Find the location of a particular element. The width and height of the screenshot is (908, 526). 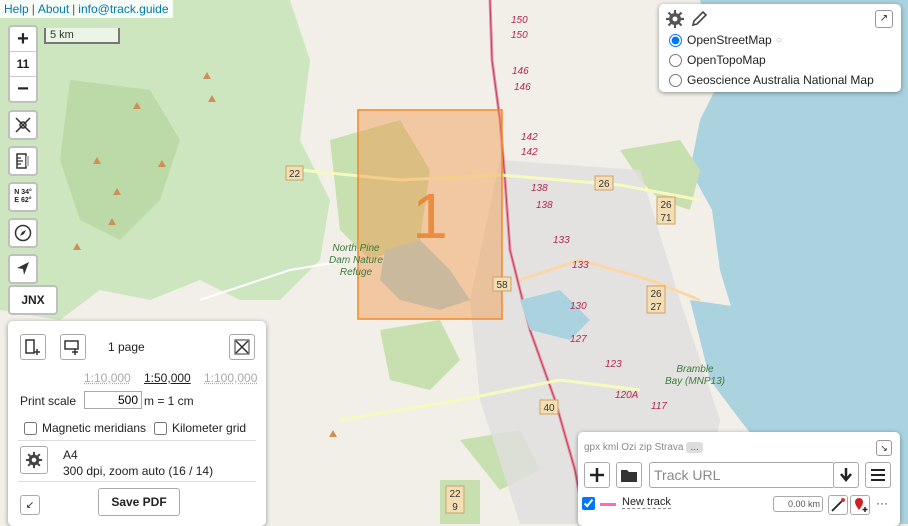

paper-settings-button is located at coordinates (34, 460).